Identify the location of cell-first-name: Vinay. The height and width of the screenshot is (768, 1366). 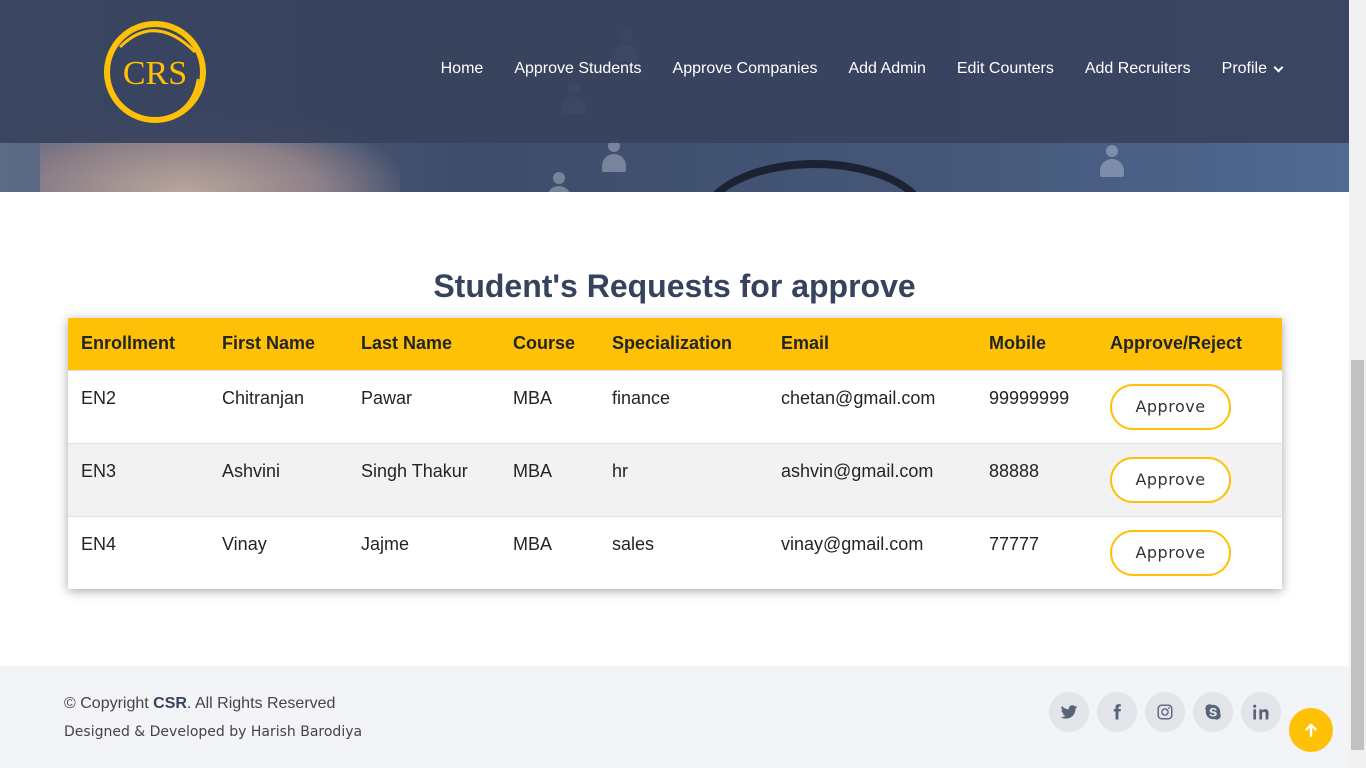
(244, 543).